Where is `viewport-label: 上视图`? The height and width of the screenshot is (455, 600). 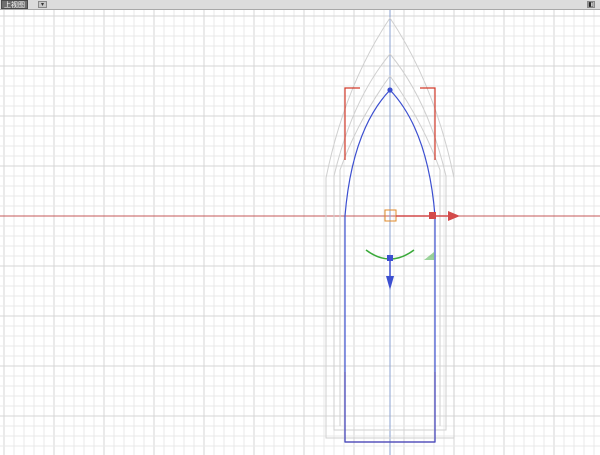 viewport-label: 上视图 is located at coordinates (14, 4).